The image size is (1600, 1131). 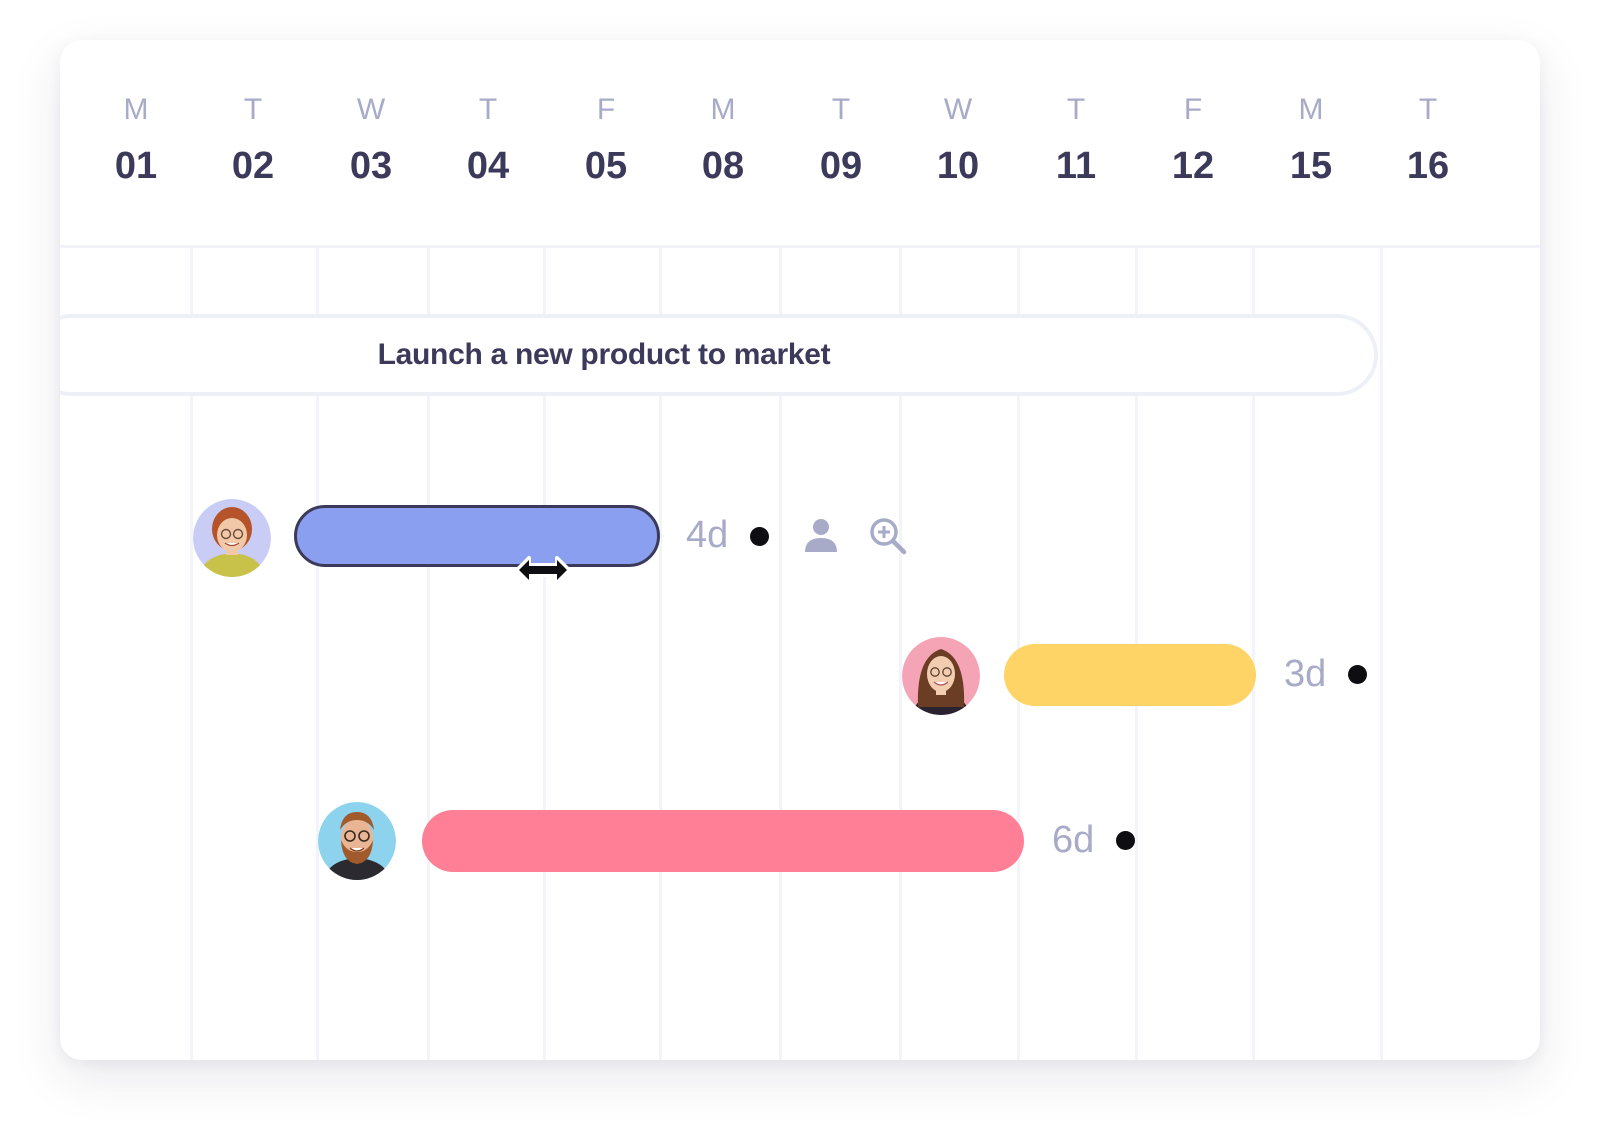 I want to click on date-label: 04, so click(x=488, y=166).